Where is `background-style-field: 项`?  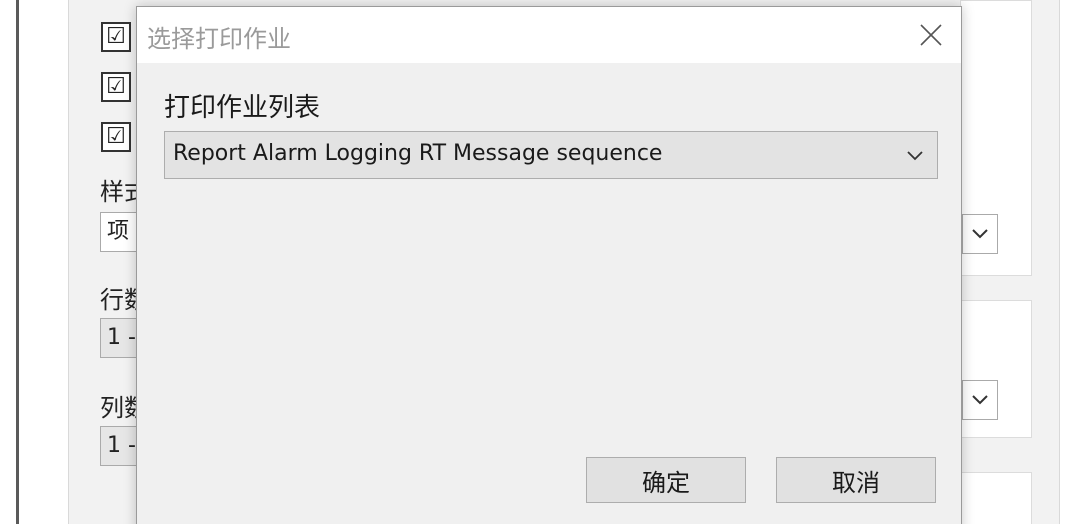 background-style-field: 项 is located at coordinates (120, 232).